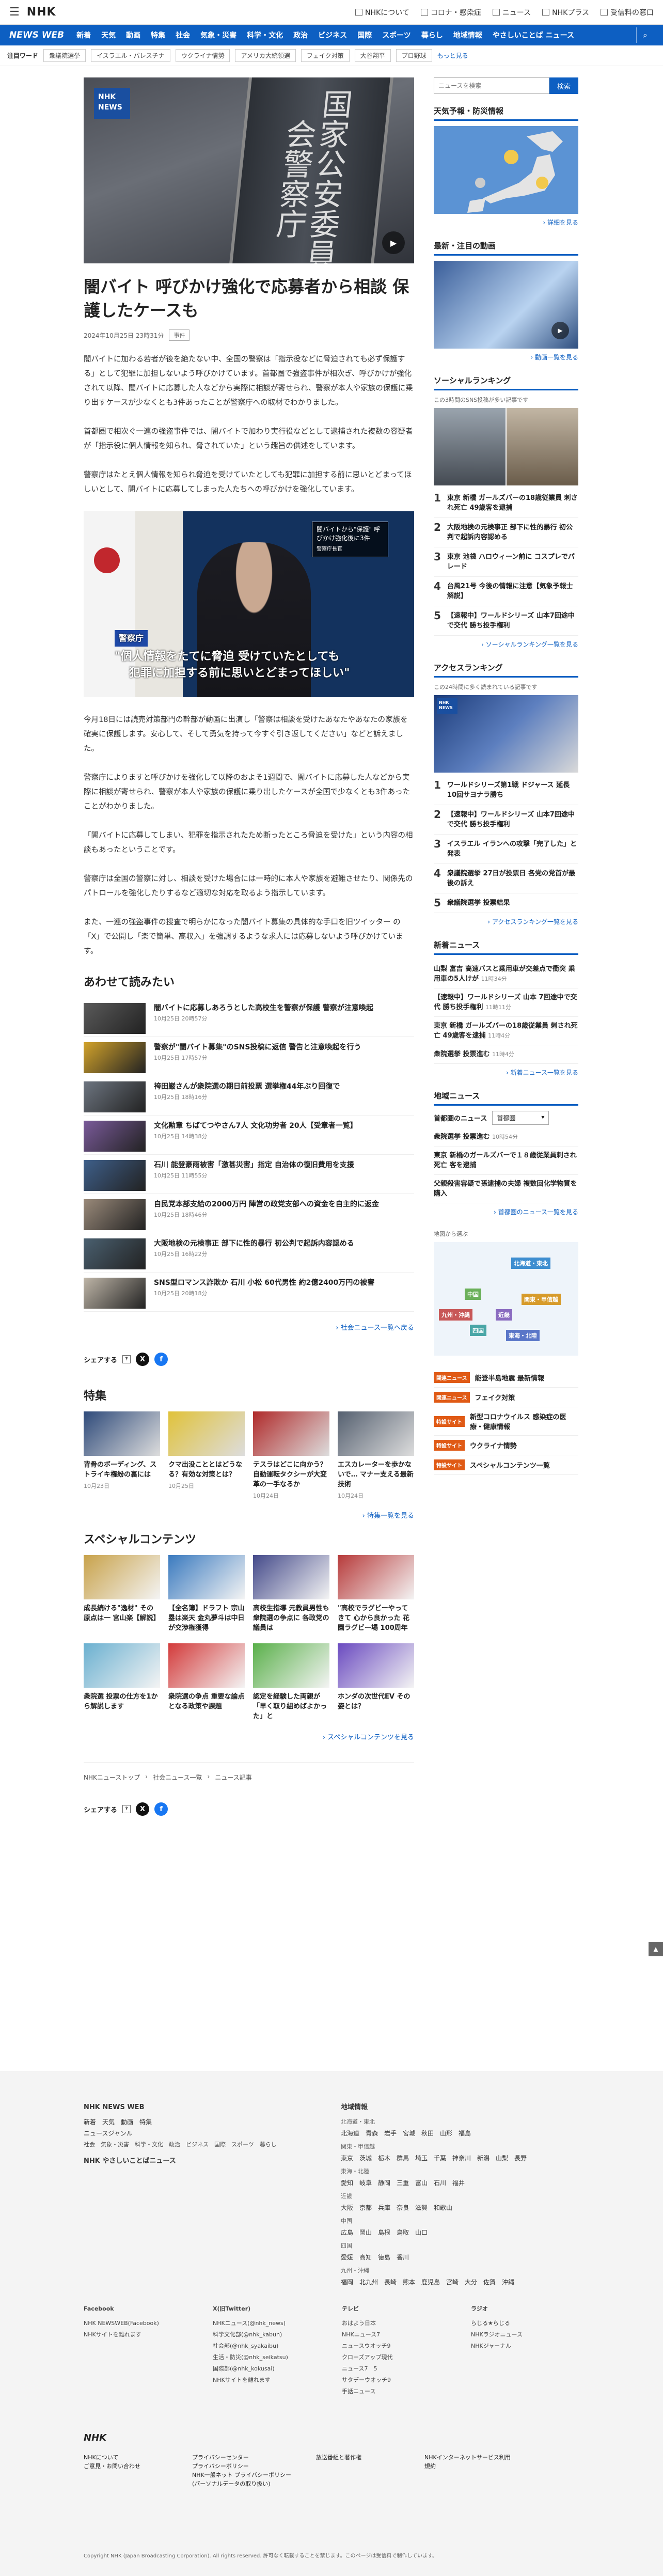  What do you see at coordinates (255, 1126) in the screenshot?
I see `related-item-title: 文化勲章 ちばてつやさん7人 文化功労者 20人【受章者一覧】` at bounding box center [255, 1126].